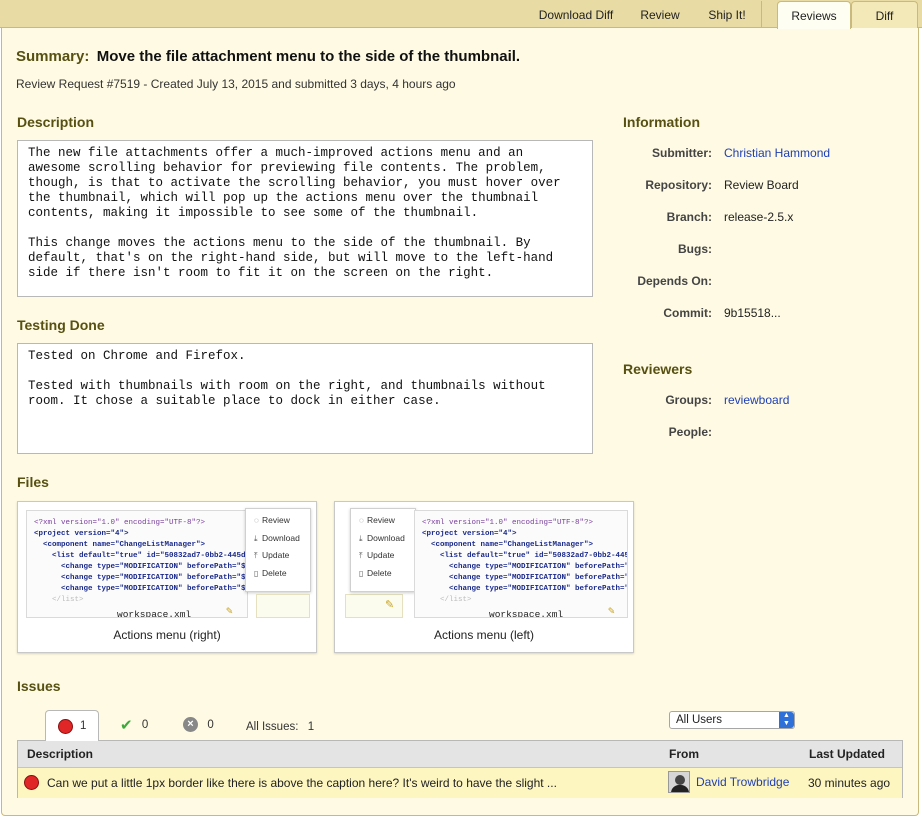 This screenshot has height=819, width=922. What do you see at coordinates (61, 325) in the screenshot?
I see `testing-done-heading: Testing Done` at bounding box center [61, 325].